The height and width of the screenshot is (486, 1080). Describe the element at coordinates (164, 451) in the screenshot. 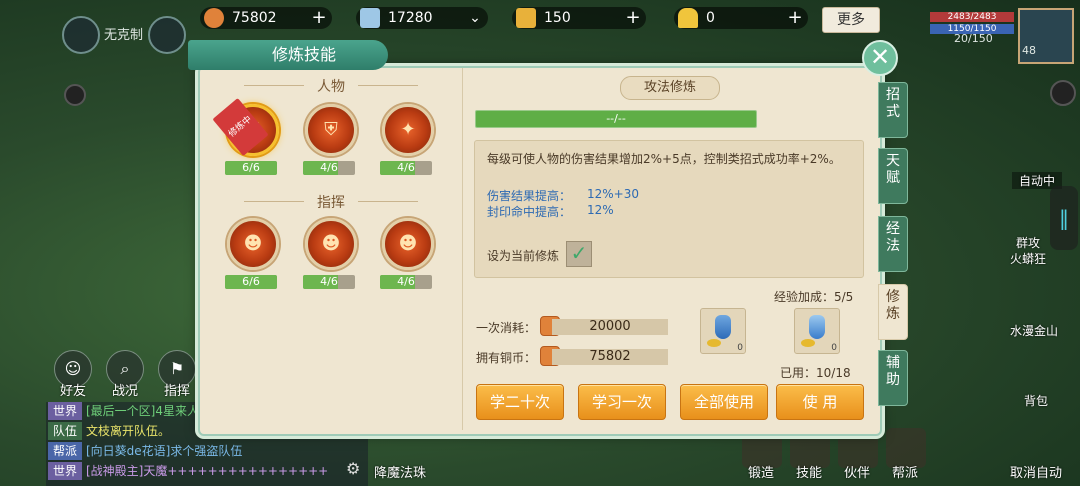

I see `chat-text: [向日葵de花语]求个强盗队伍` at that location.